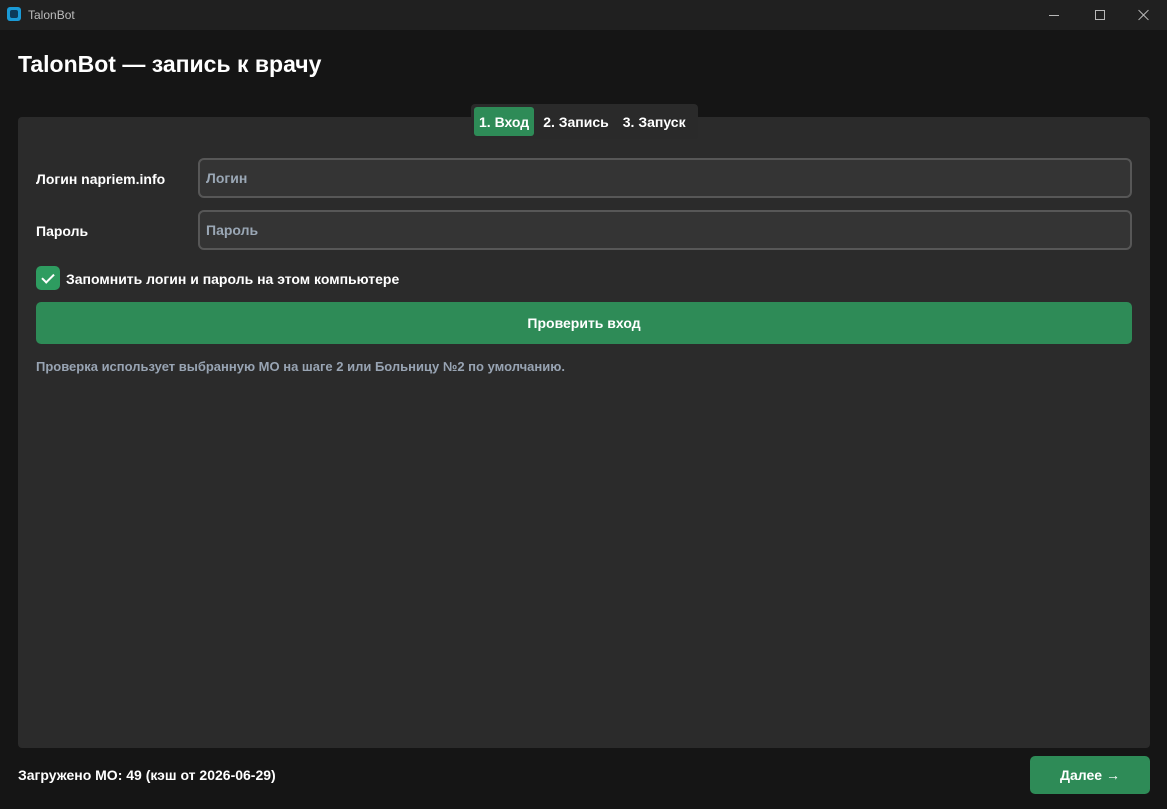 Image resolution: width=1167 pixels, height=809 pixels. I want to click on maximize-icon, so click(1100, 15).